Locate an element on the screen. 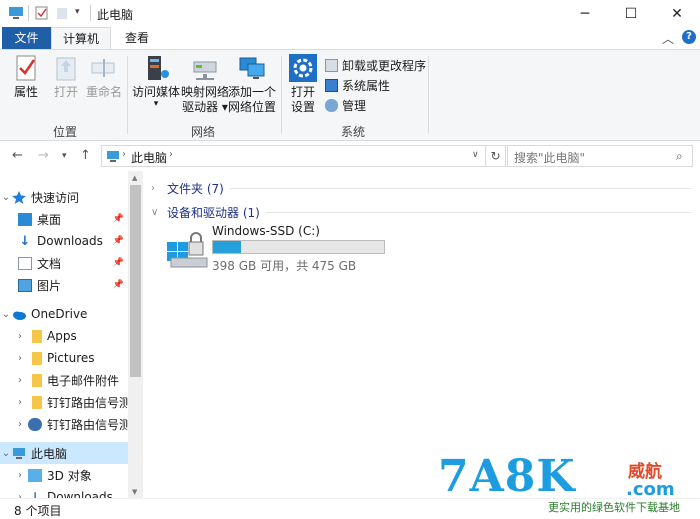  section-divider is located at coordinates (460, 188).